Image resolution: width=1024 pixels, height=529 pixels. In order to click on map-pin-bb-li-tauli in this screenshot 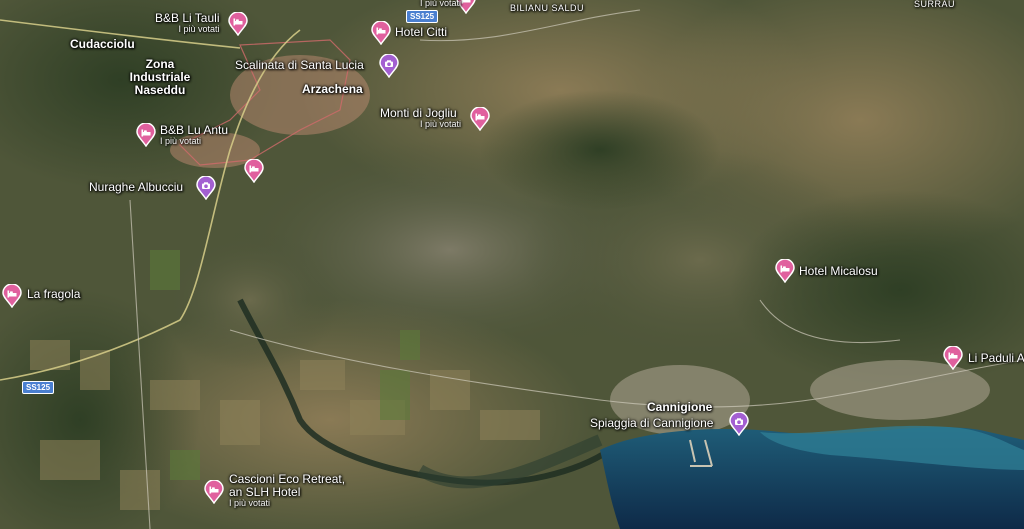, I will do `click(238, 24)`.